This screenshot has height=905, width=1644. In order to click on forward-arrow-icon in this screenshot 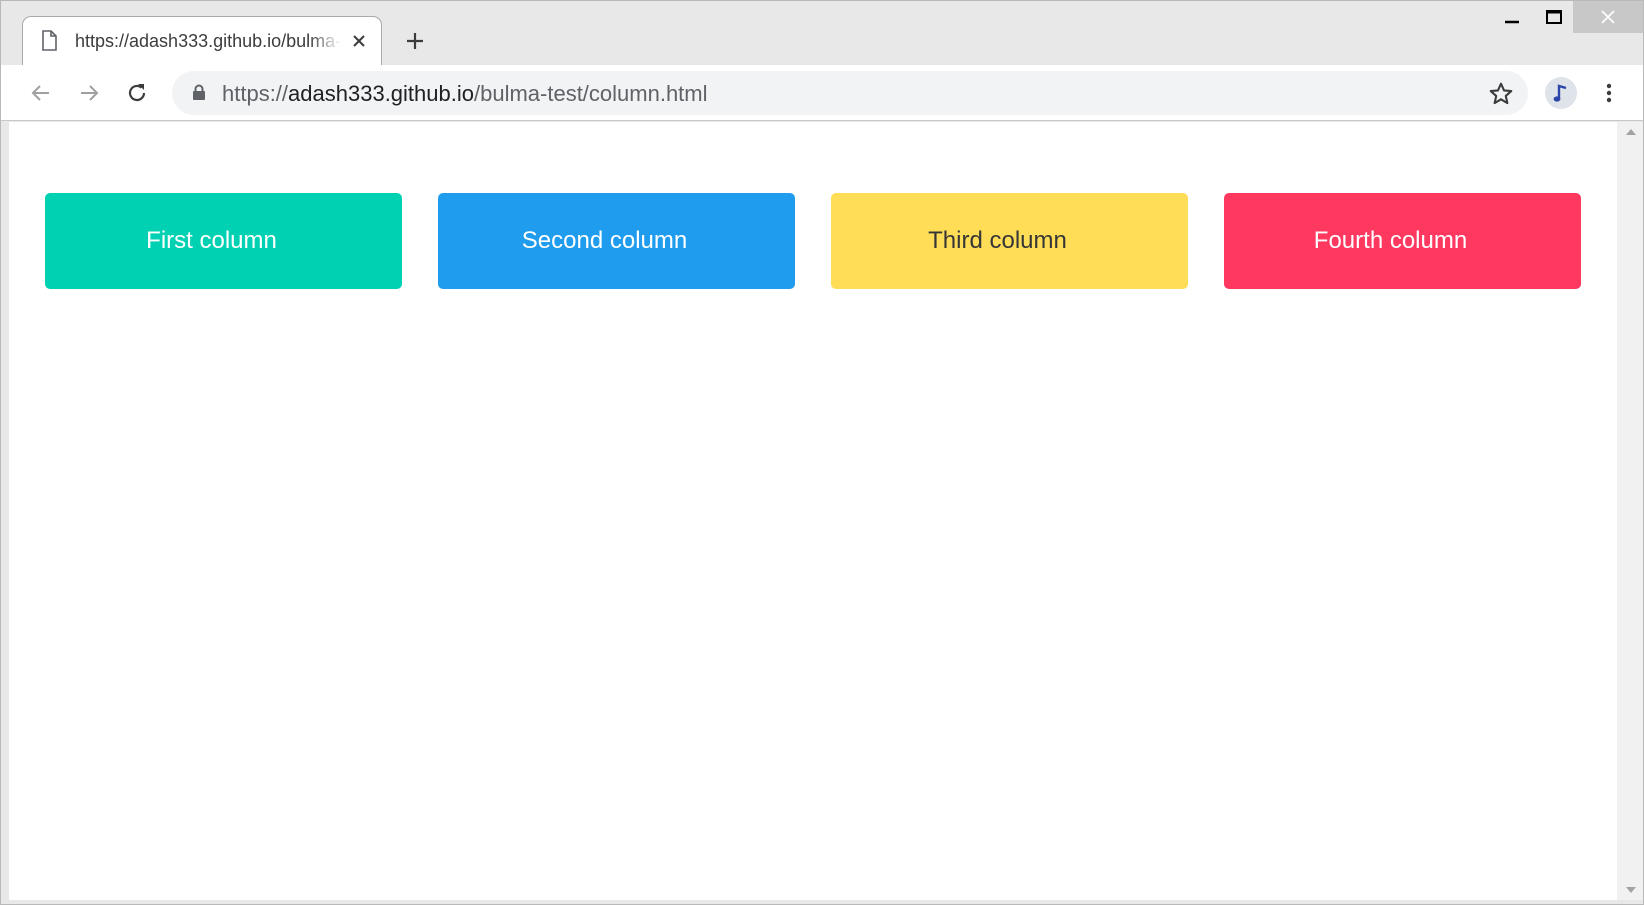, I will do `click(89, 93)`.